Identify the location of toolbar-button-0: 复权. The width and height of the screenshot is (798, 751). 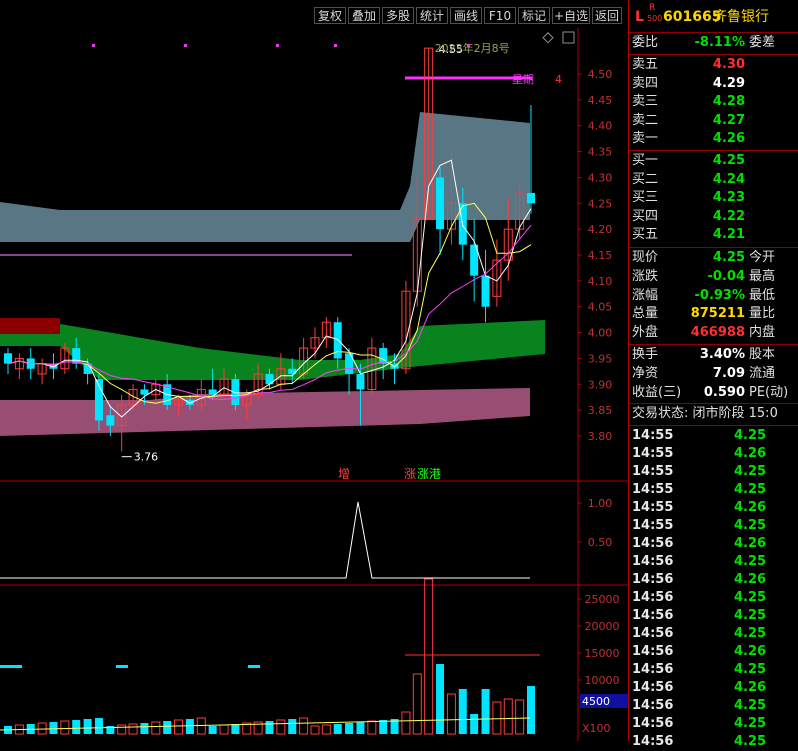
(330, 15).